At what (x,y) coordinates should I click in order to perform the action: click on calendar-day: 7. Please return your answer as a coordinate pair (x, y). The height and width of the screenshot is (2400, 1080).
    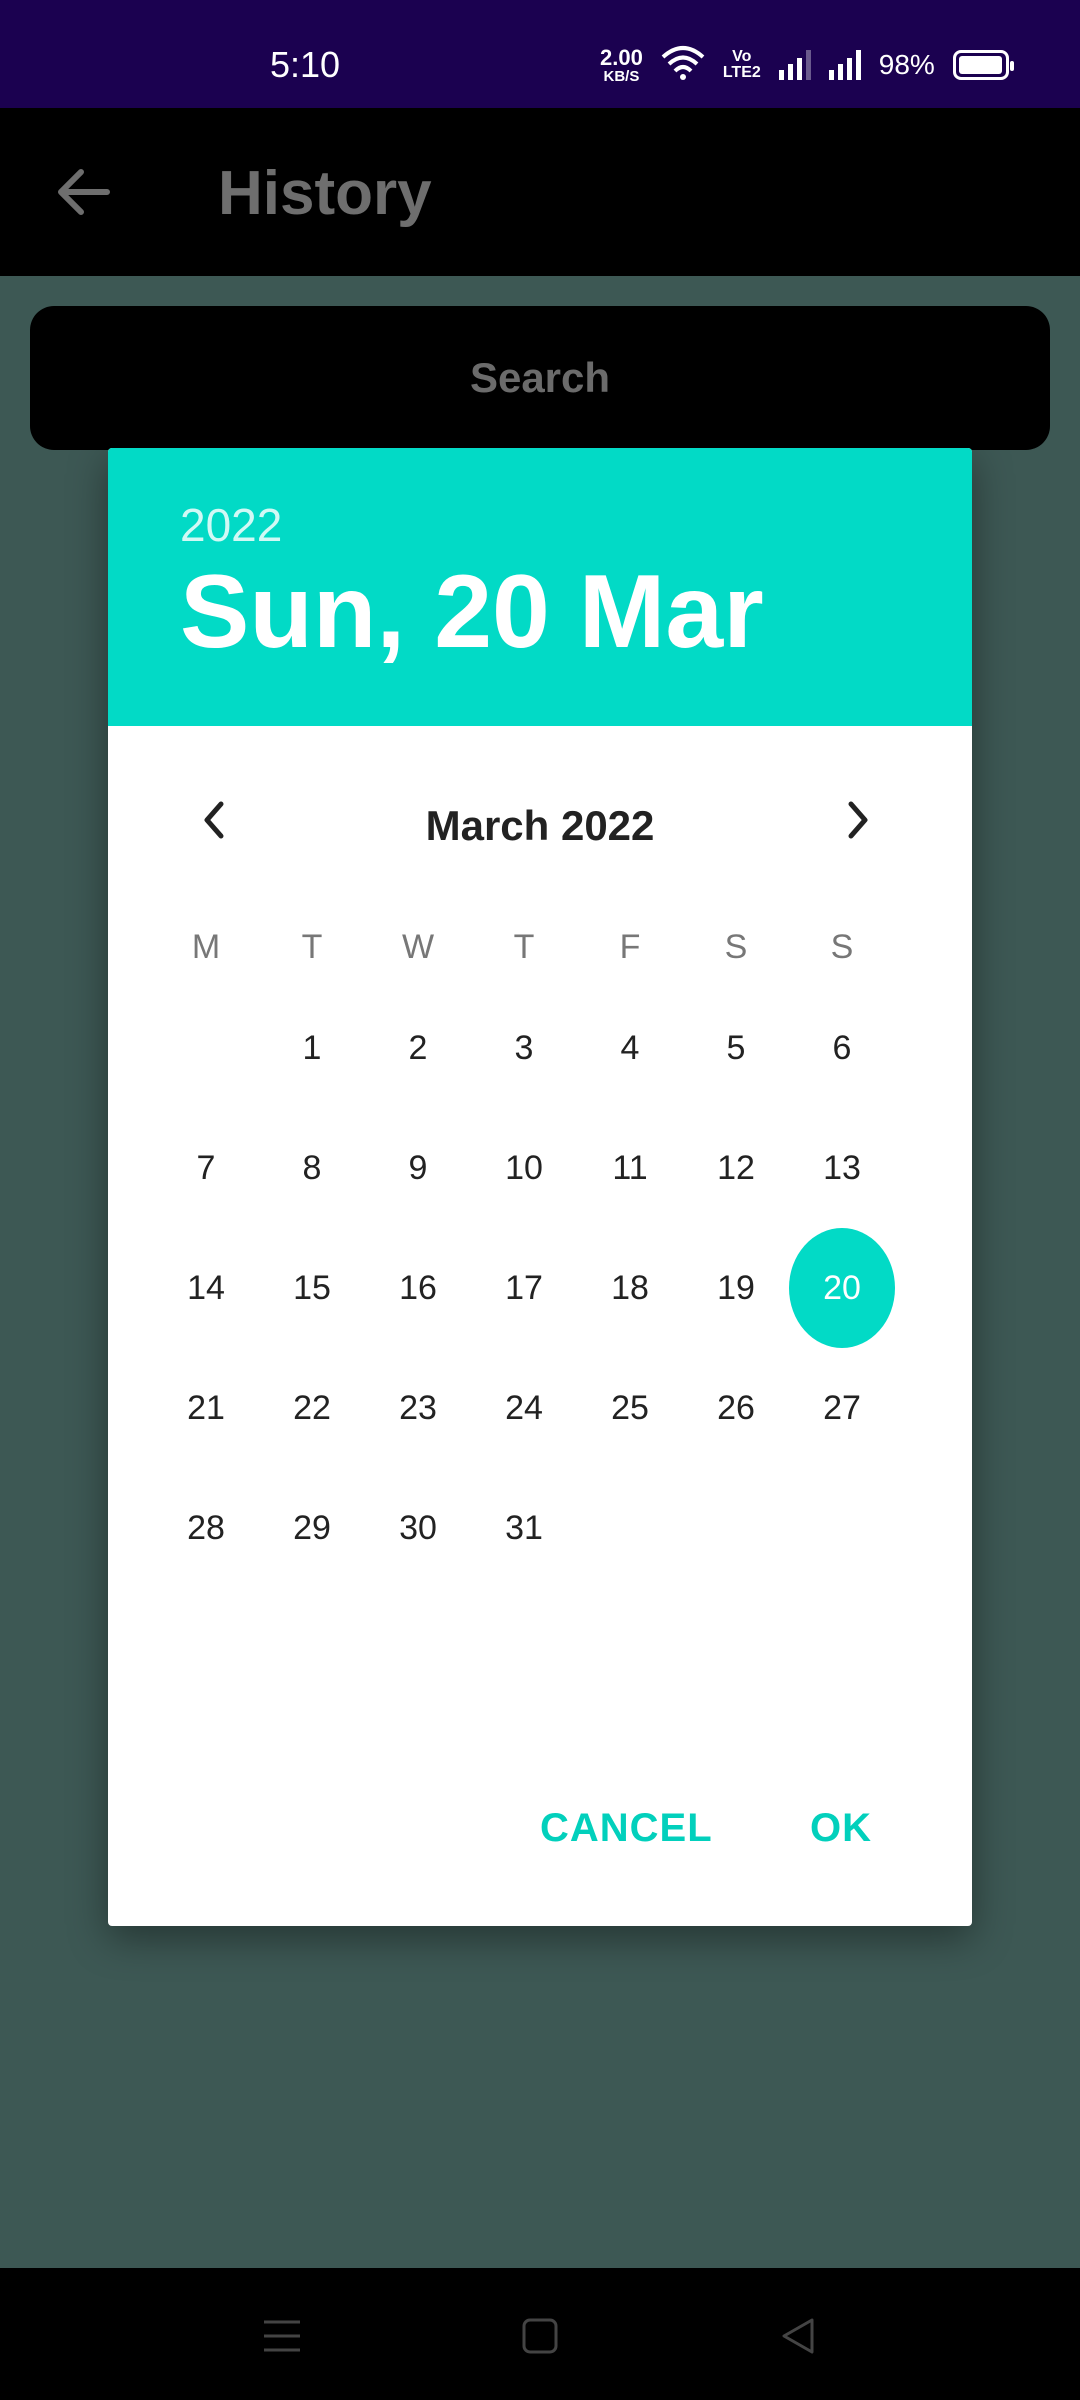
    Looking at the image, I should click on (206, 1168).